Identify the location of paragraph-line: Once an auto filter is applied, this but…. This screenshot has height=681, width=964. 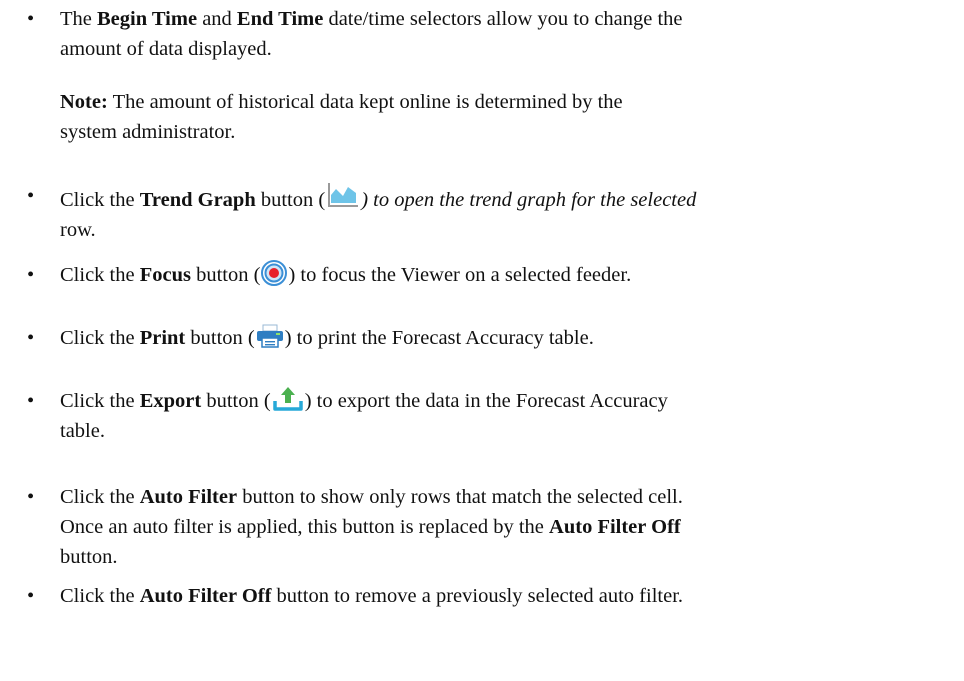
(370, 527).